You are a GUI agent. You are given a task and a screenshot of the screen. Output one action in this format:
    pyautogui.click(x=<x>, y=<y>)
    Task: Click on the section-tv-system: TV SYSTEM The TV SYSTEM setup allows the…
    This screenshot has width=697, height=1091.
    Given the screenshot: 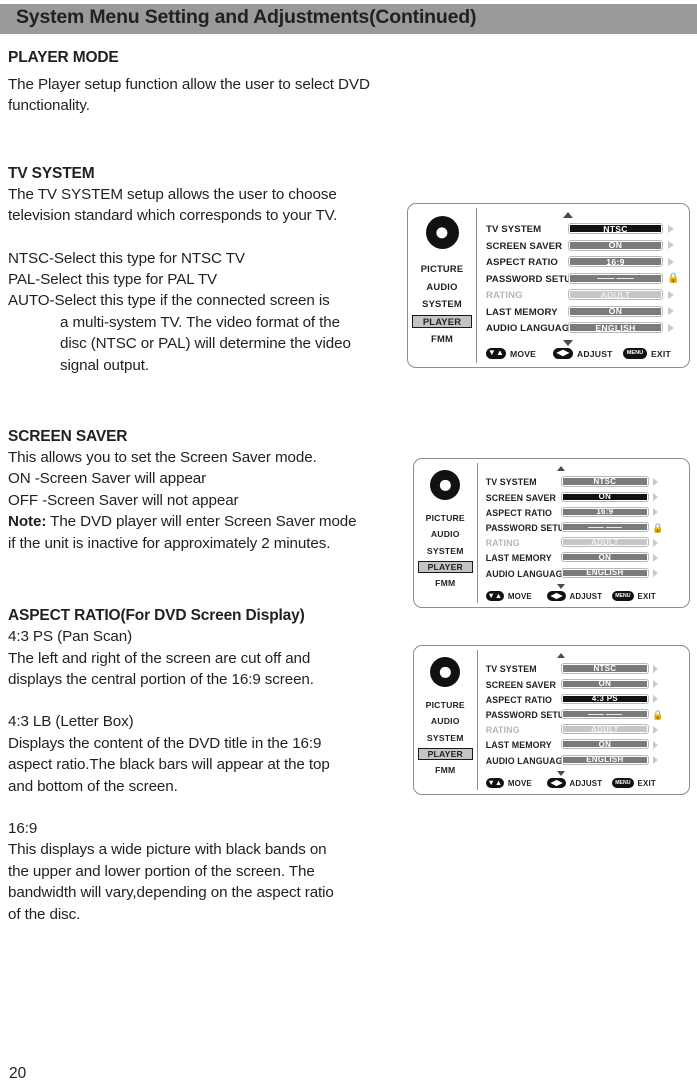 What is the action you would take?
    pyautogui.click(x=208, y=270)
    